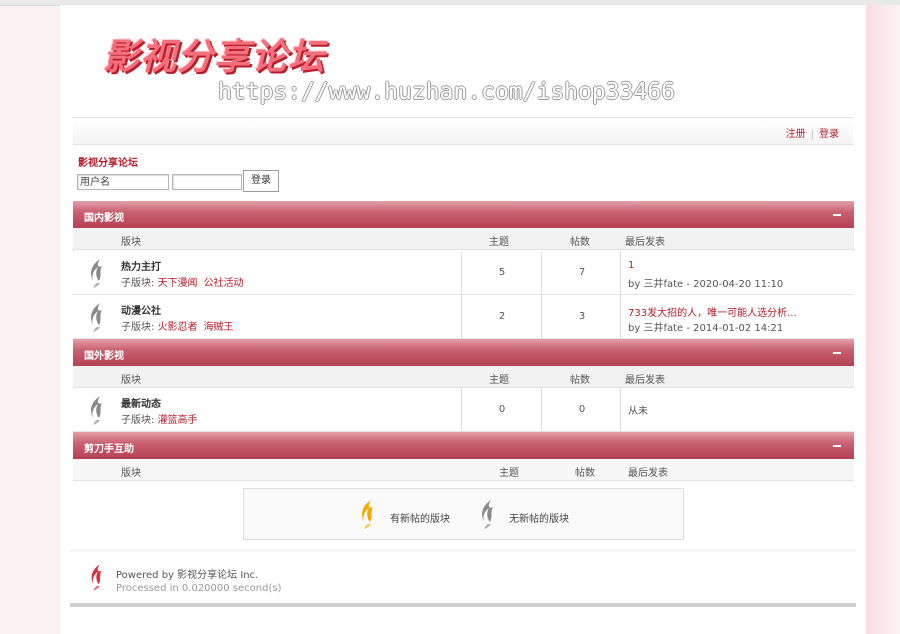  I want to click on user-links: 注册 | 登录, so click(812, 132).